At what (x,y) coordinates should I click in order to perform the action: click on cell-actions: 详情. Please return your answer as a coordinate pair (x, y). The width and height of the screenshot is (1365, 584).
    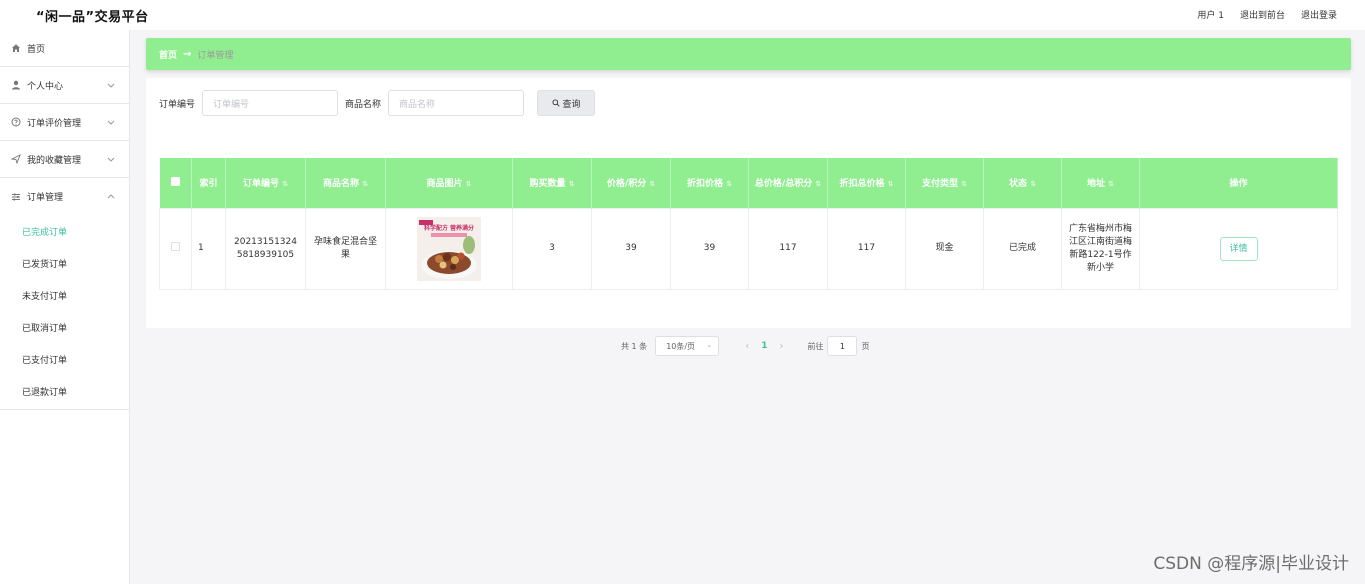
    Looking at the image, I should click on (1238, 248).